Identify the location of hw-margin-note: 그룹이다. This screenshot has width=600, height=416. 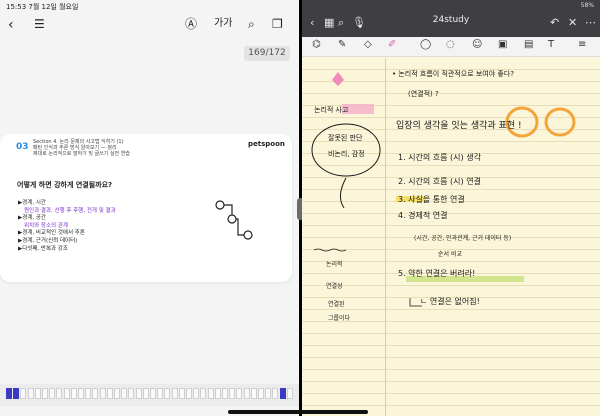
(339, 318).